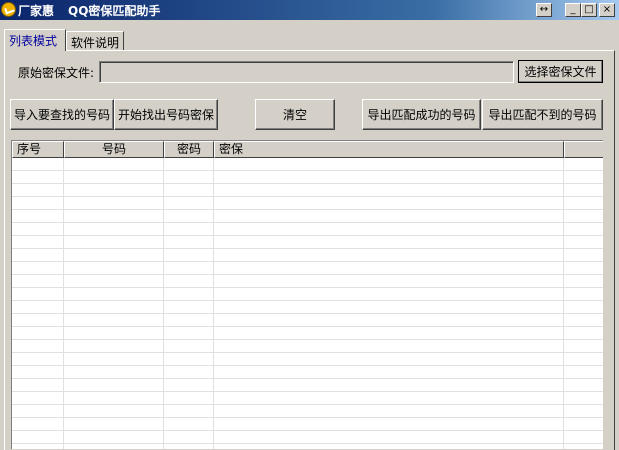 This screenshot has height=450, width=619. I want to click on resize-button: ↔, so click(544, 10).